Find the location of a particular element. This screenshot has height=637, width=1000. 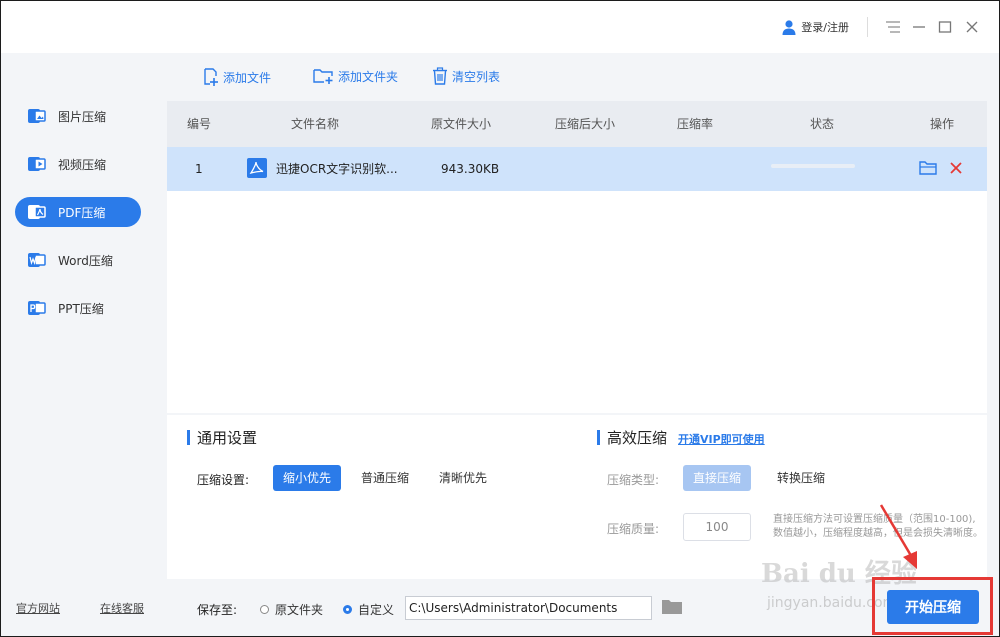

sidebar-item-video: 视频压缩 is located at coordinates (78, 164).